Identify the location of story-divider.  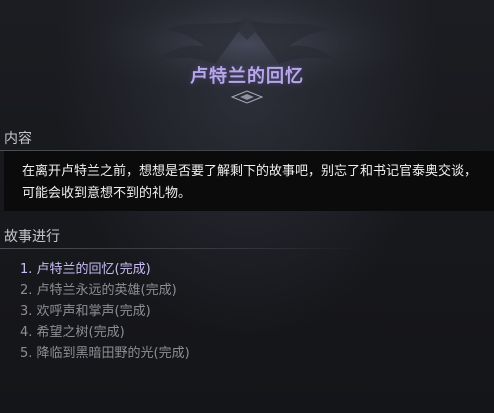
(180, 248).